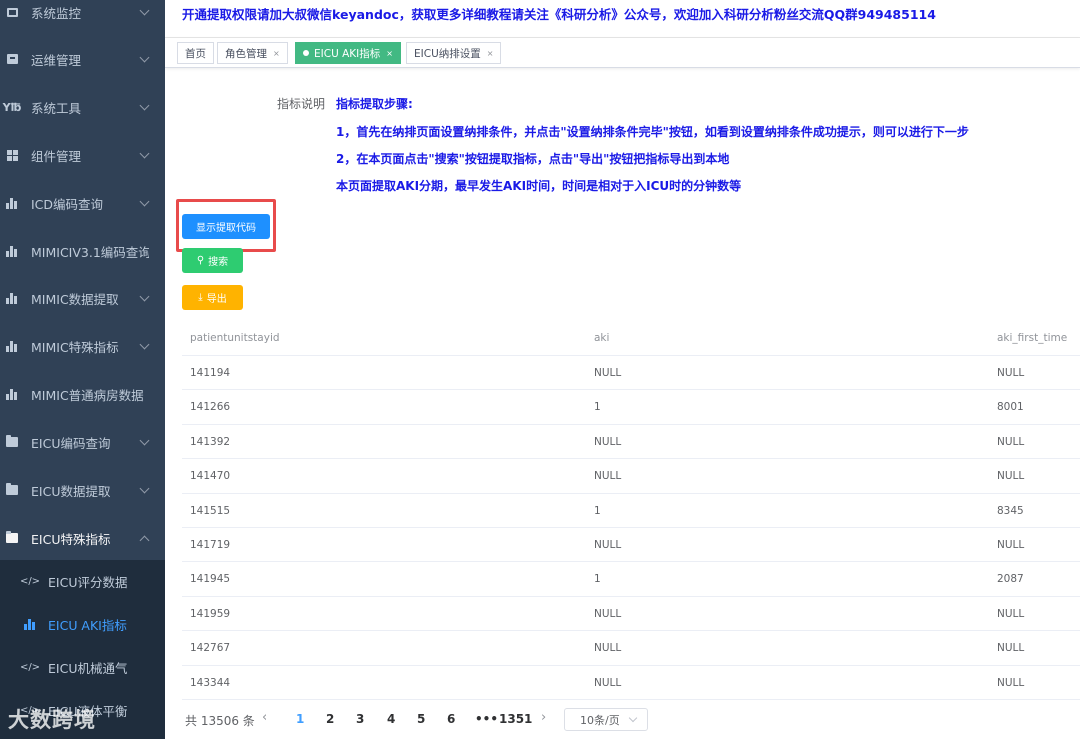 The height and width of the screenshot is (739, 1080). What do you see at coordinates (226, 226) in the screenshot?
I see `show-code-button: 显示提取代码` at bounding box center [226, 226].